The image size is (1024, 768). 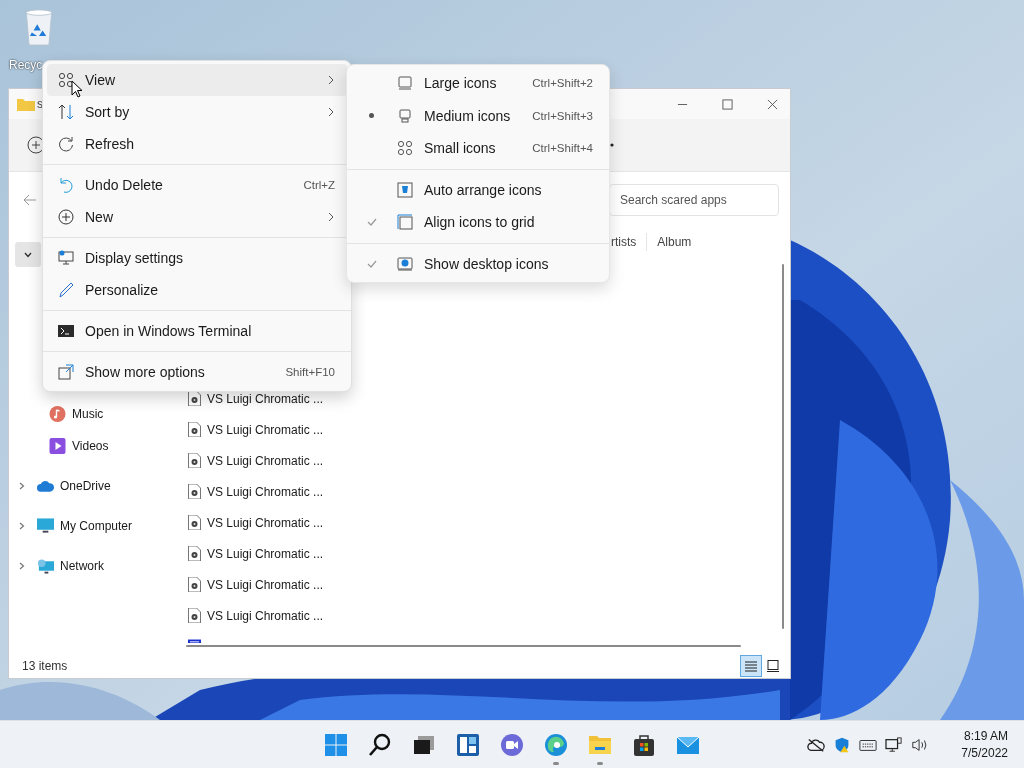 I want to click on refresh-icon, so click(x=66, y=144).